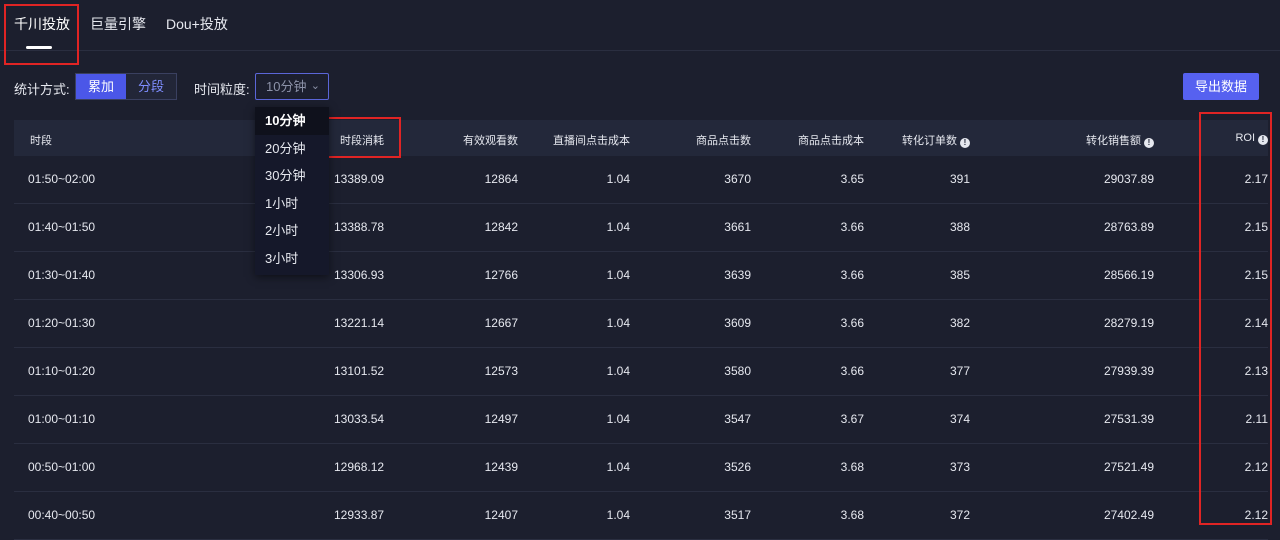 This screenshot has height=540, width=1280. Describe the element at coordinates (359, 227) in the screenshot. I see `cell-spend: 13388.78` at that location.